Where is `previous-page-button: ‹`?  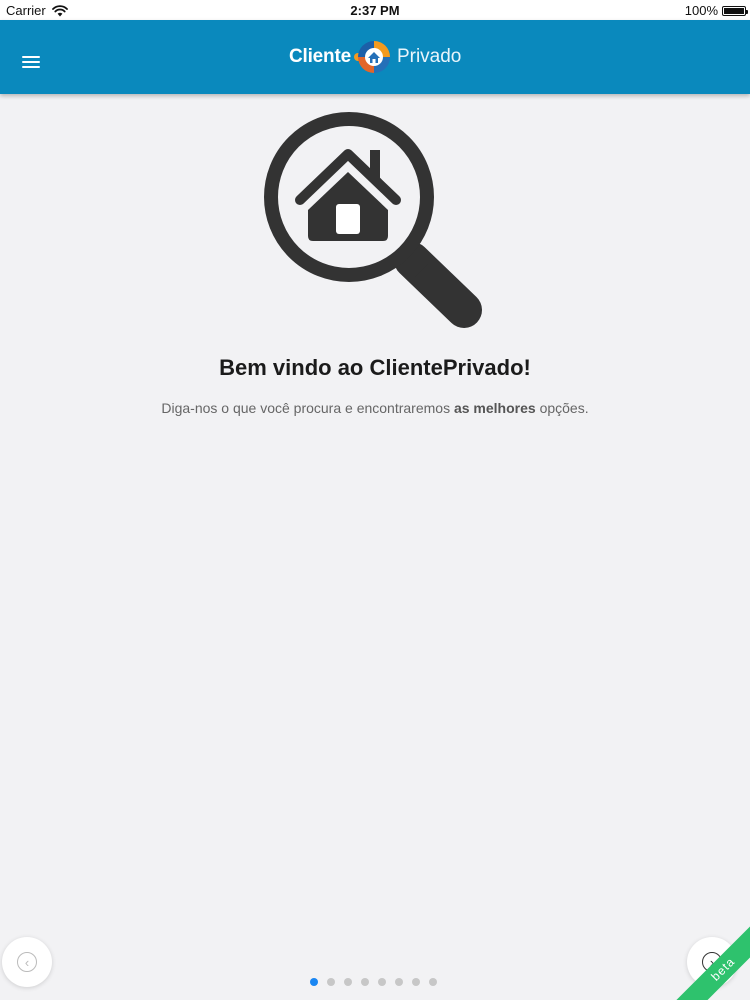 previous-page-button: ‹ is located at coordinates (27, 962).